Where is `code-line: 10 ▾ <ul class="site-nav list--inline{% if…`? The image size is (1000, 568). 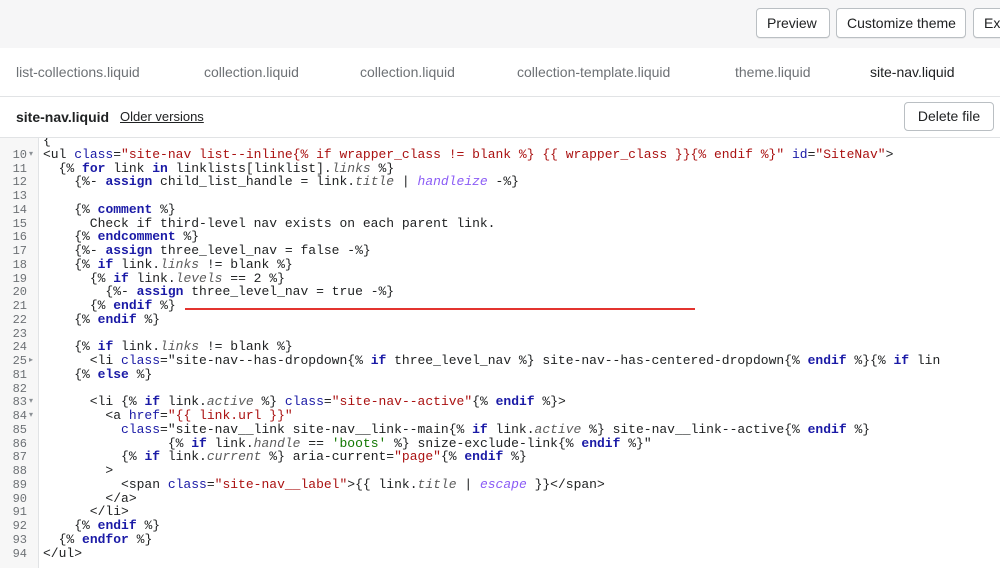 code-line: 10 ▾ <ul class="site-nav list--inline{% if… is located at coordinates (500, 154).